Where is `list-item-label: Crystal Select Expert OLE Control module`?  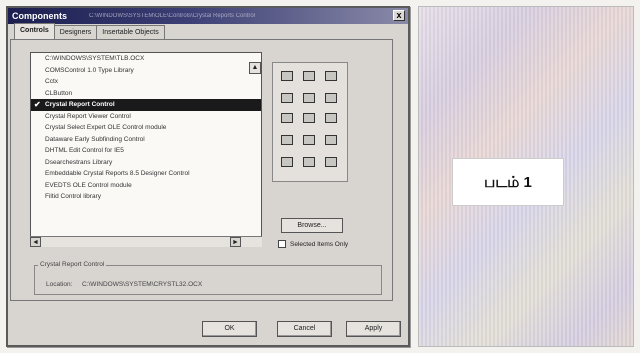
list-item-label: Crystal Select Expert OLE Control module is located at coordinates (106, 127).